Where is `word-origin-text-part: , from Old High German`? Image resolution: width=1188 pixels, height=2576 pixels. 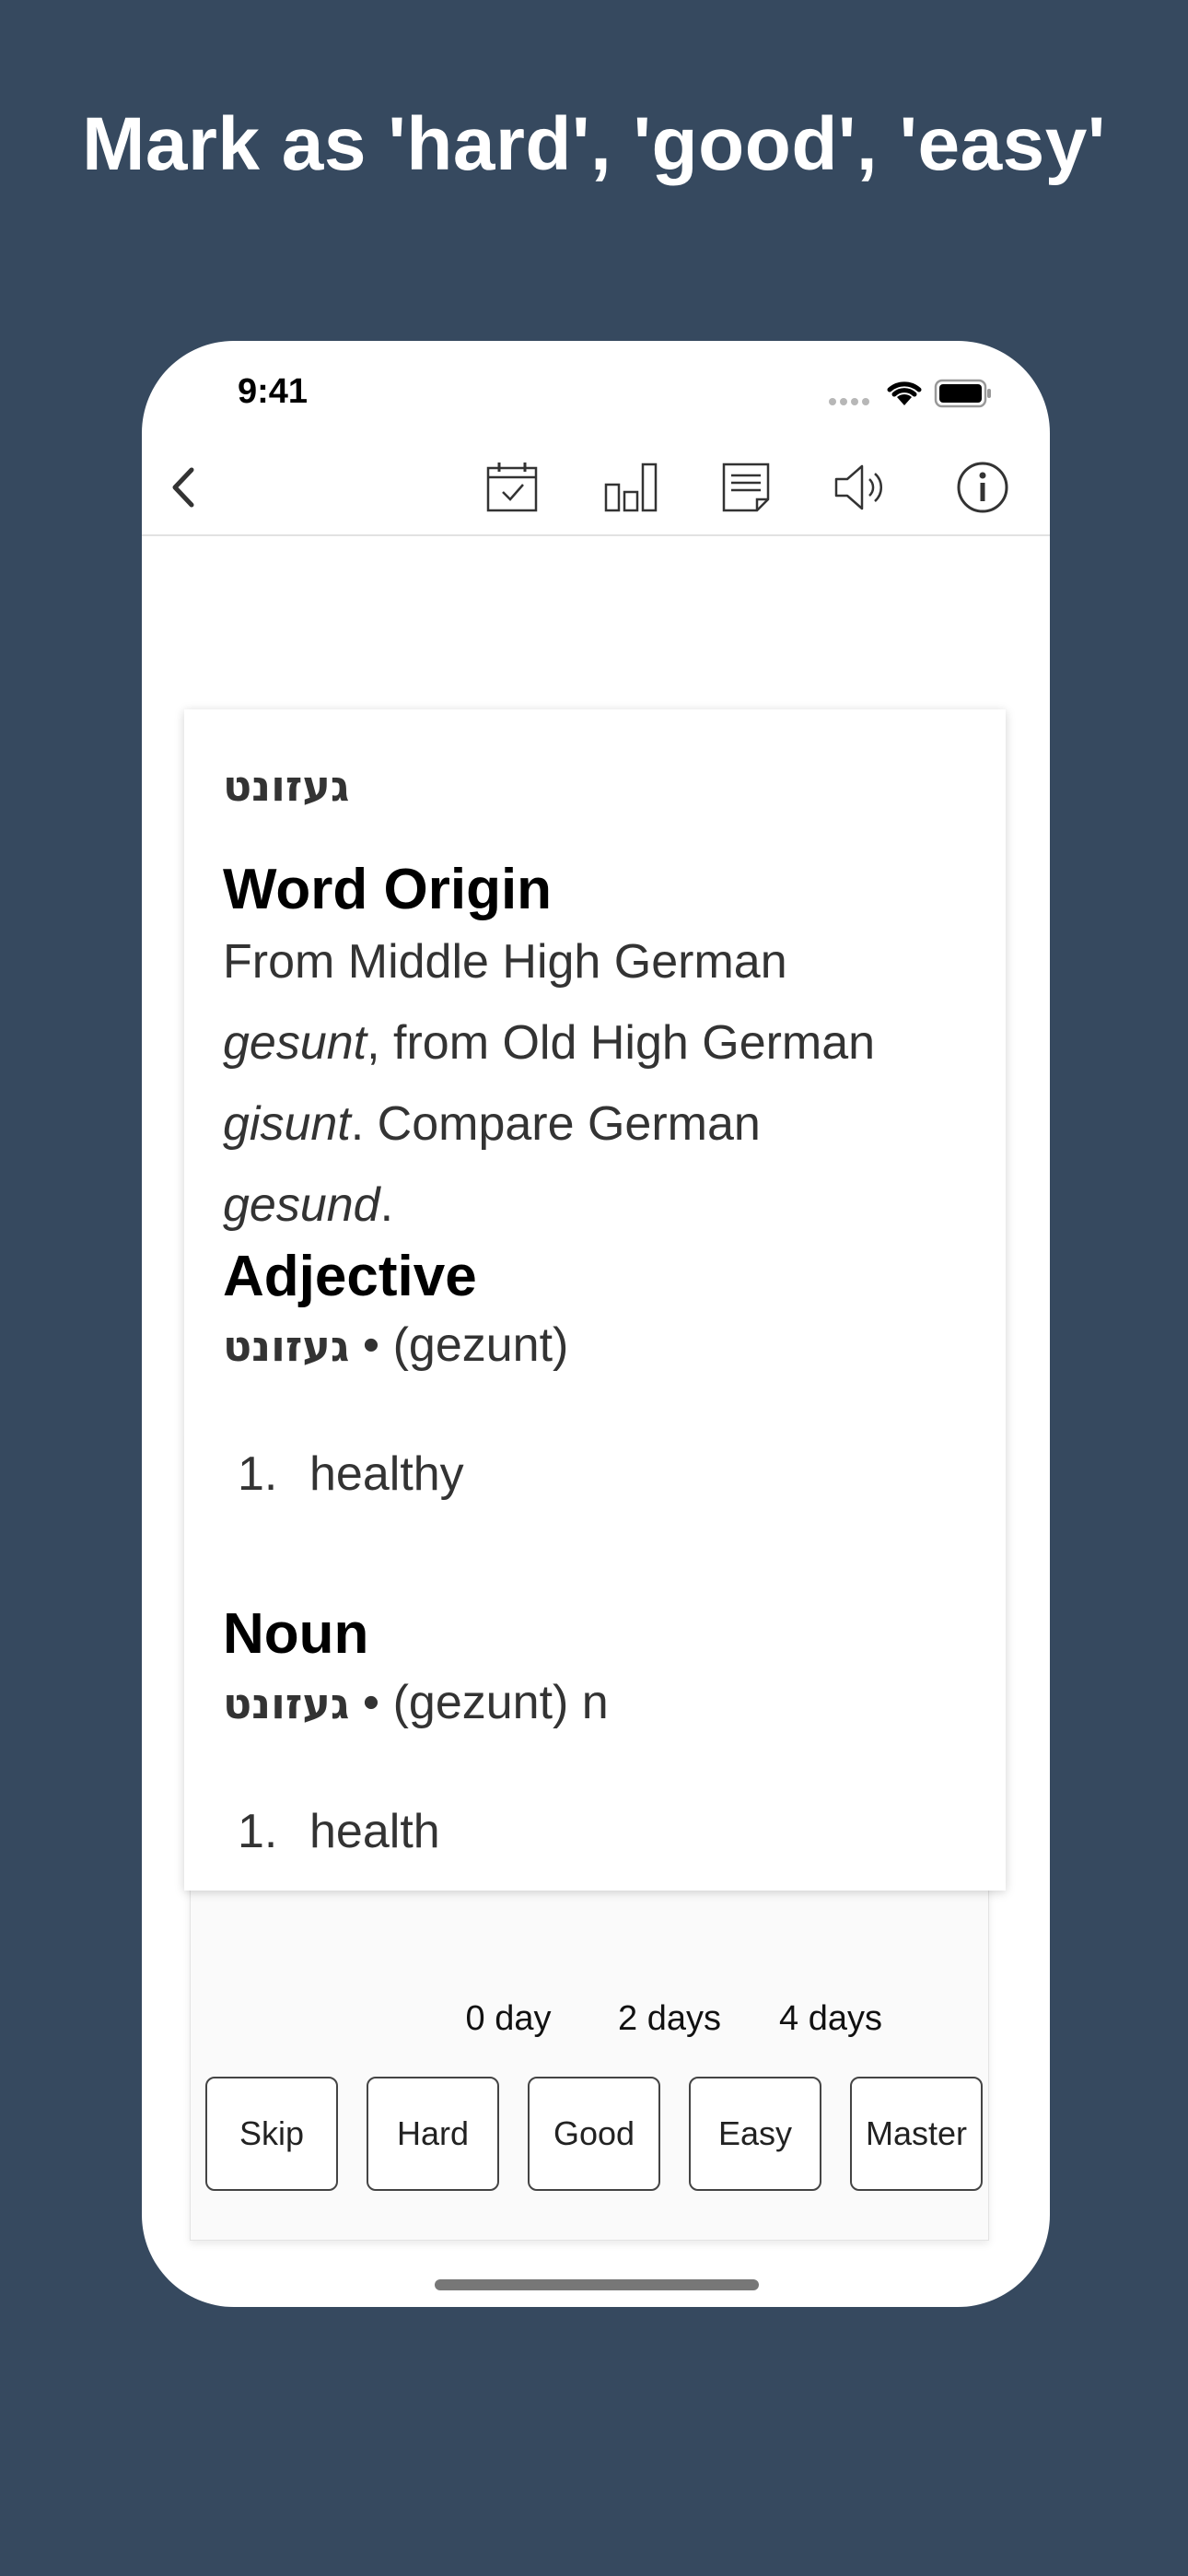 word-origin-text-part: , from Old High German is located at coordinates (621, 1043).